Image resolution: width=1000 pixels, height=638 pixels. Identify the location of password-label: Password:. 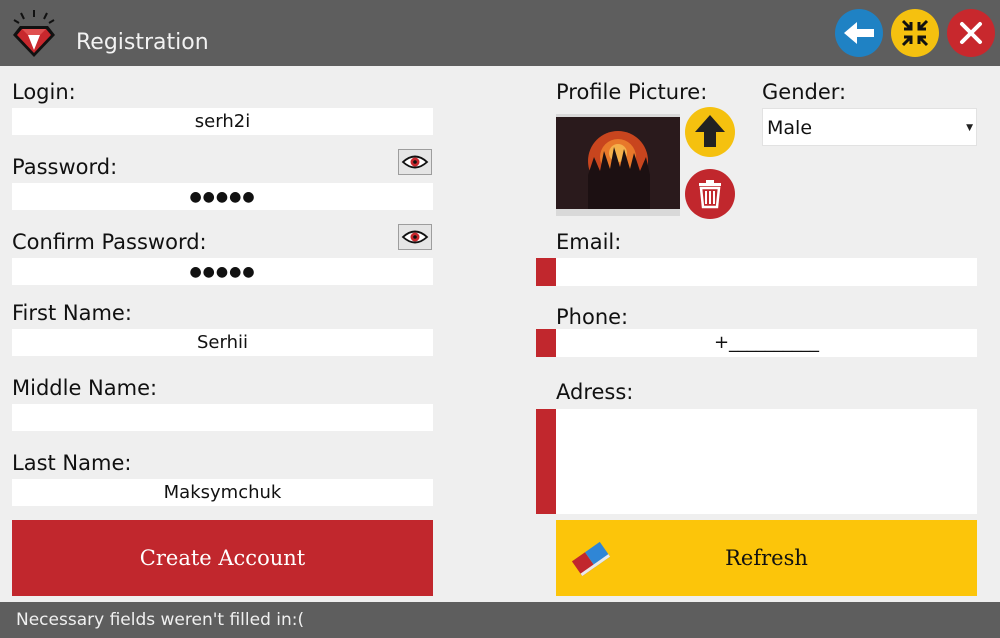
(65, 167).